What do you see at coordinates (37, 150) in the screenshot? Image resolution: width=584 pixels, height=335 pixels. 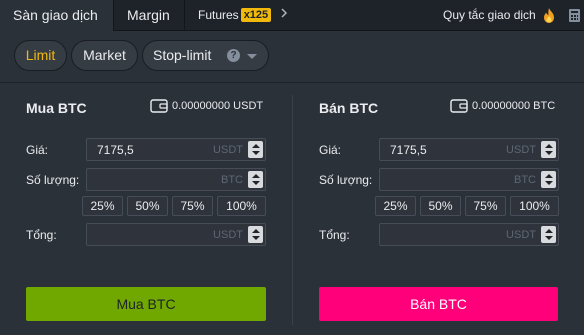 I see `buy-price-label: Giá:` at bounding box center [37, 150].